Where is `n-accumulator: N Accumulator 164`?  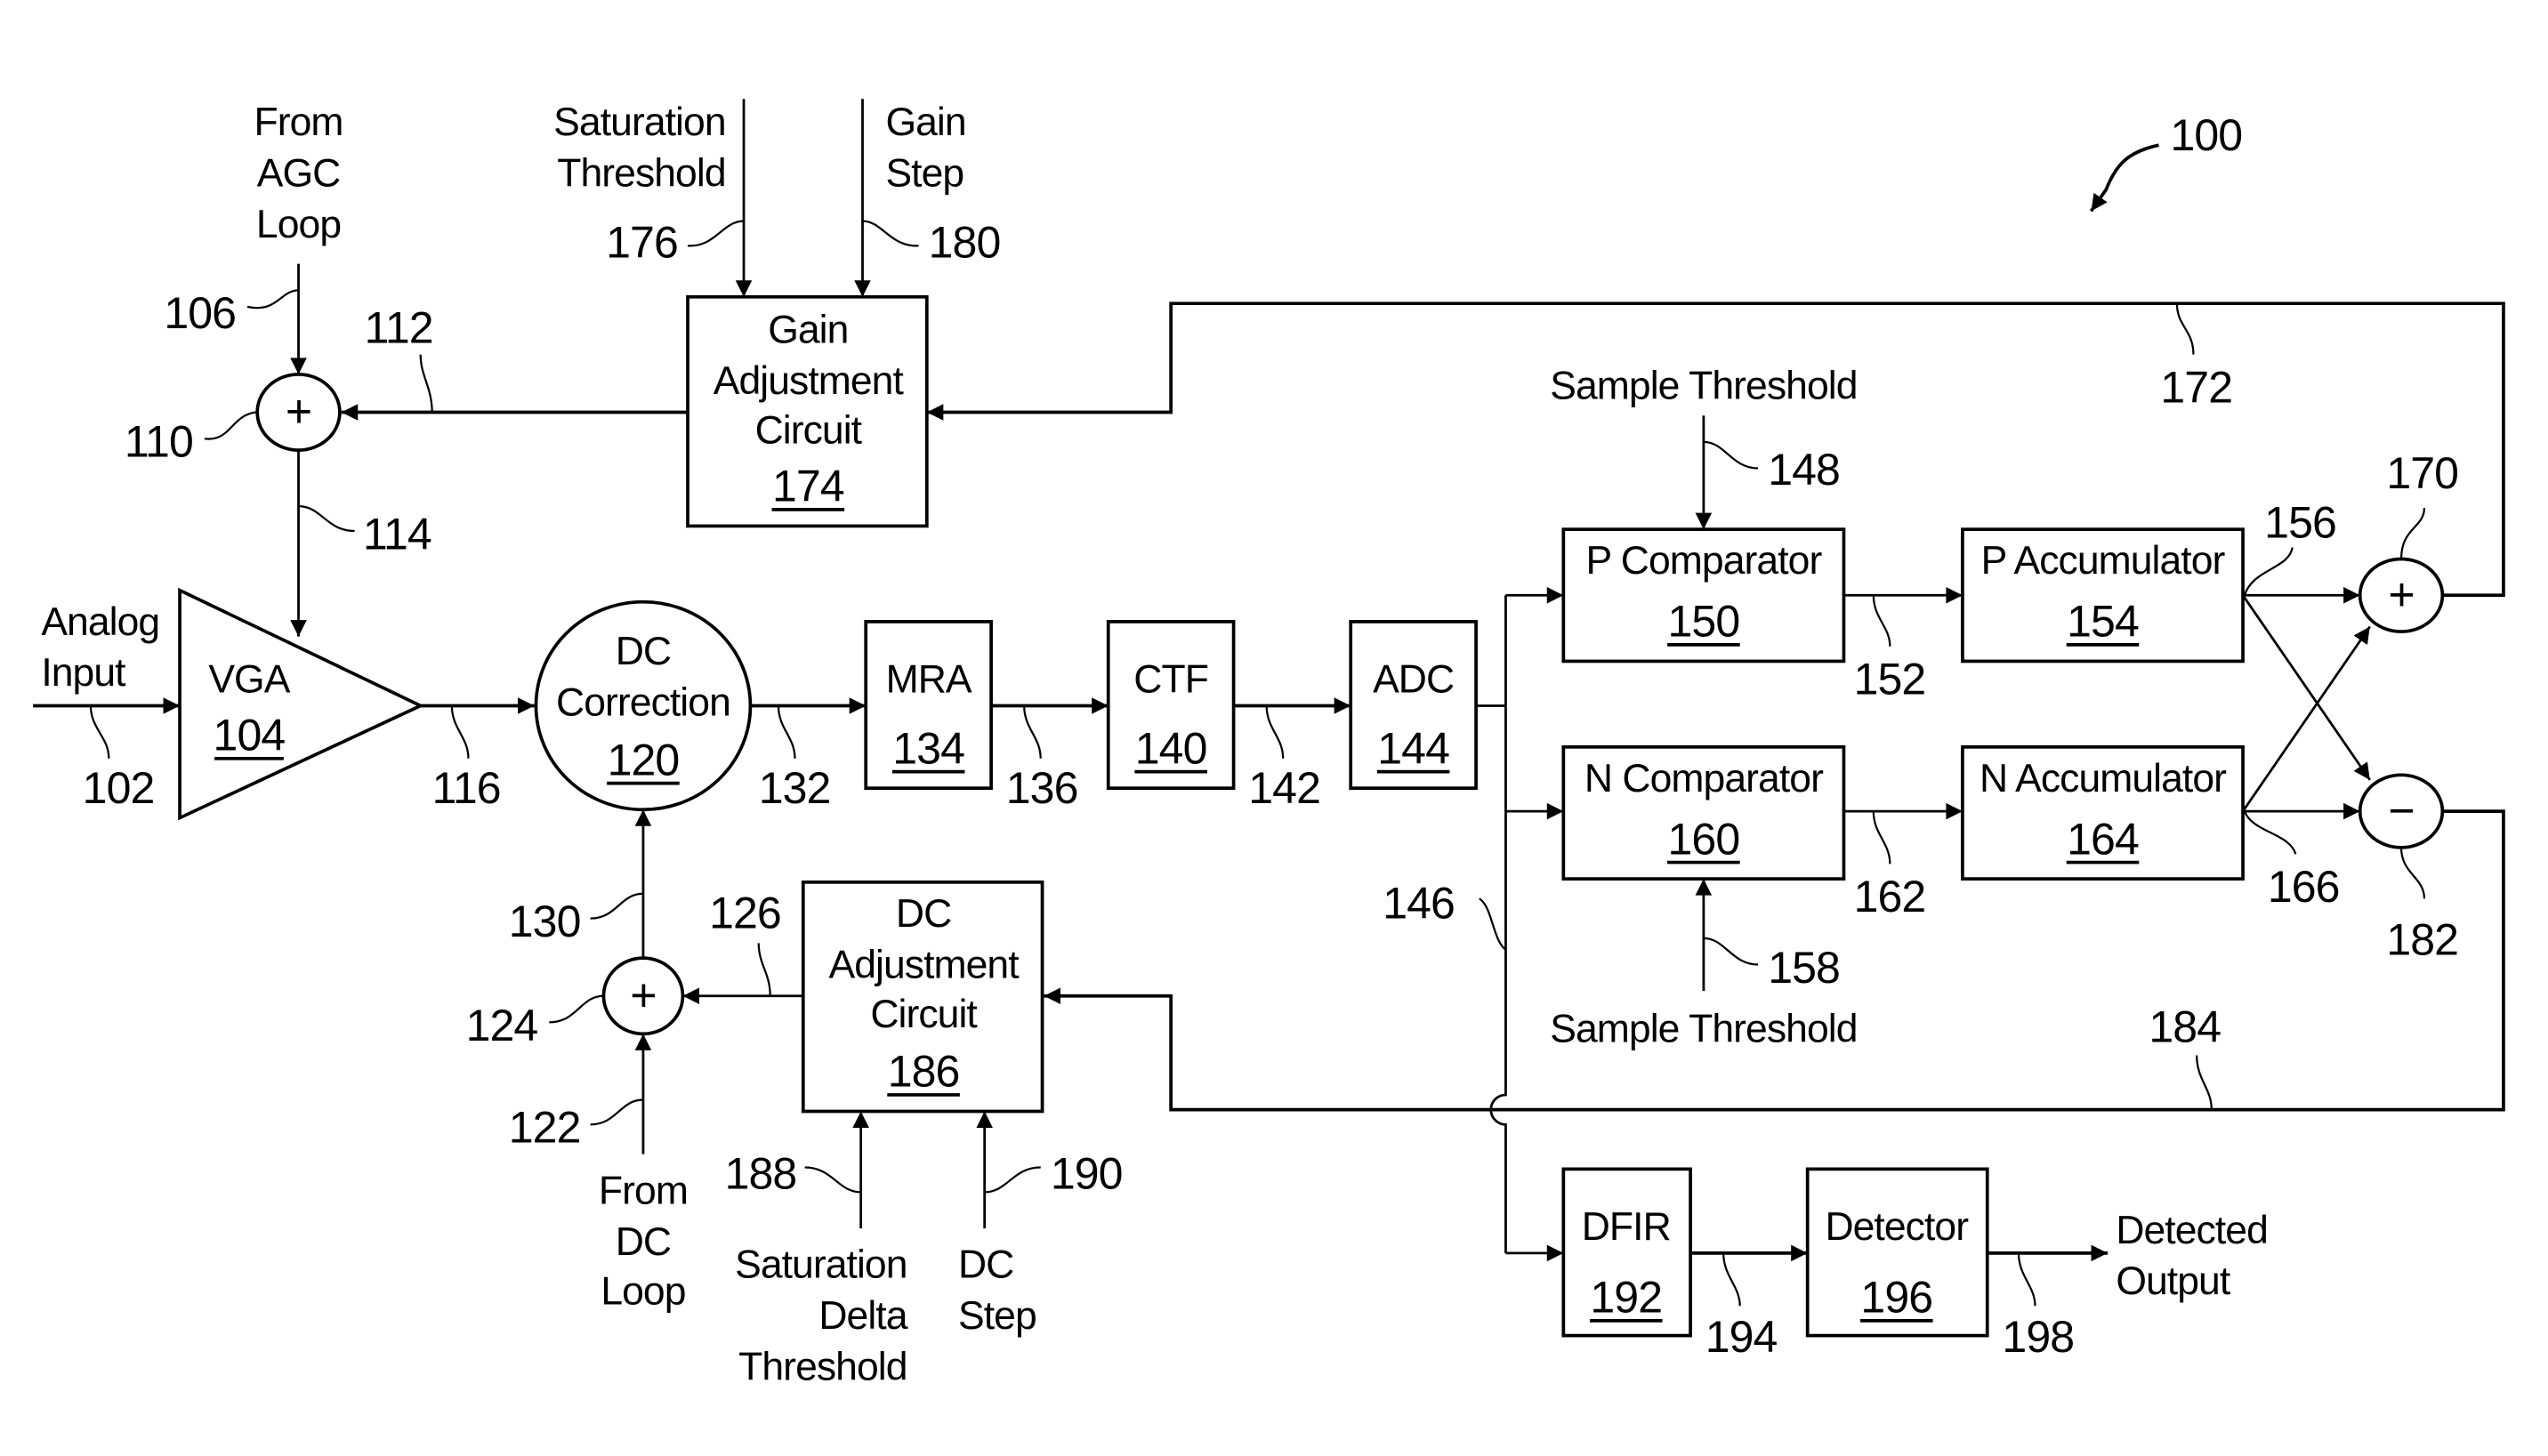
n-accumulator: N Accumulator 164 is located at coordinates (2103, 812).